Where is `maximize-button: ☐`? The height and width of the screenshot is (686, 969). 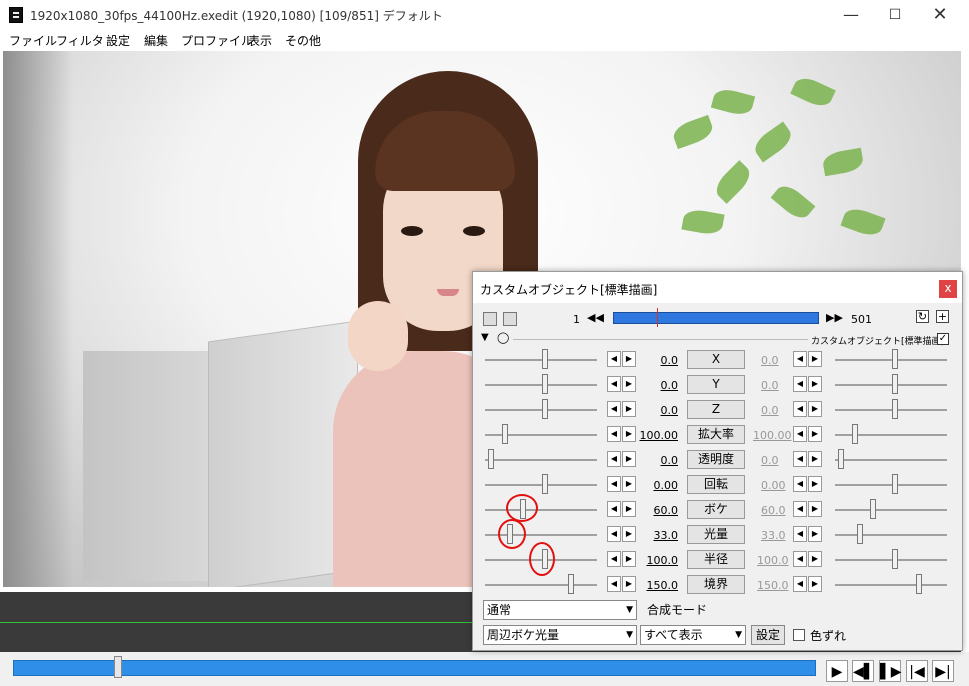 maximize-button: ☐ is located at coordinates (895, 15).